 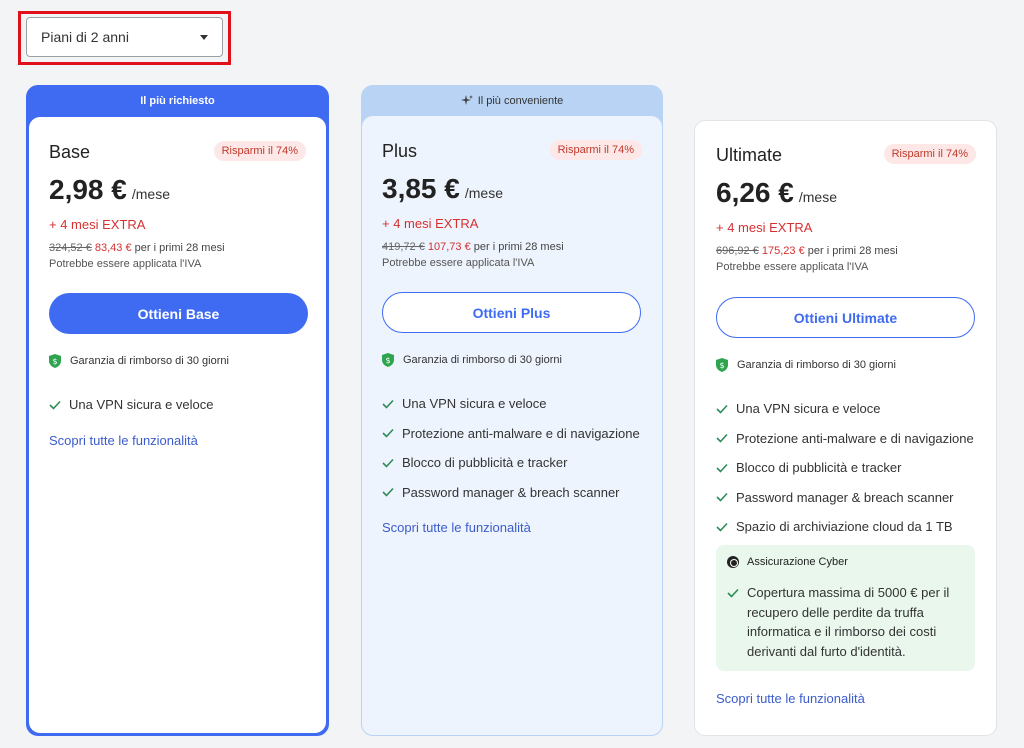 I want to click on plan-header-label: Il più richiesto, so click(x=177, y=101).